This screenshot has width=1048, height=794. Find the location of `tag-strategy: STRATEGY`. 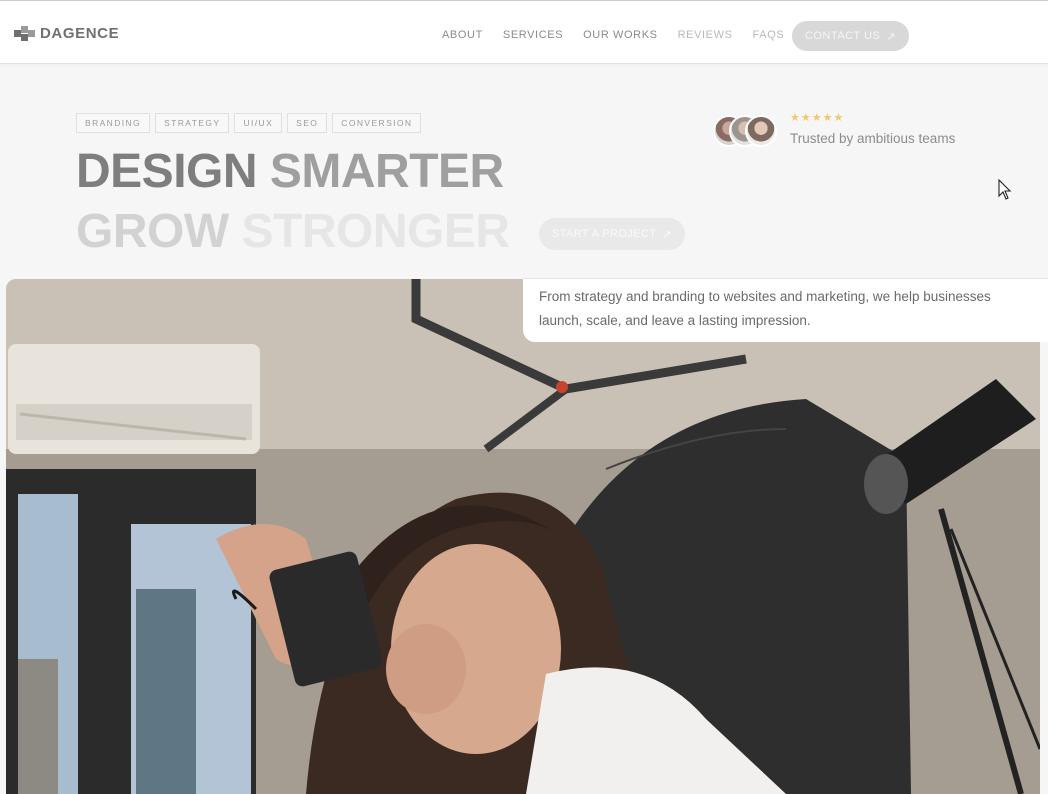

tag-strategy: STRATEGY is located at coordinates (192, 123).